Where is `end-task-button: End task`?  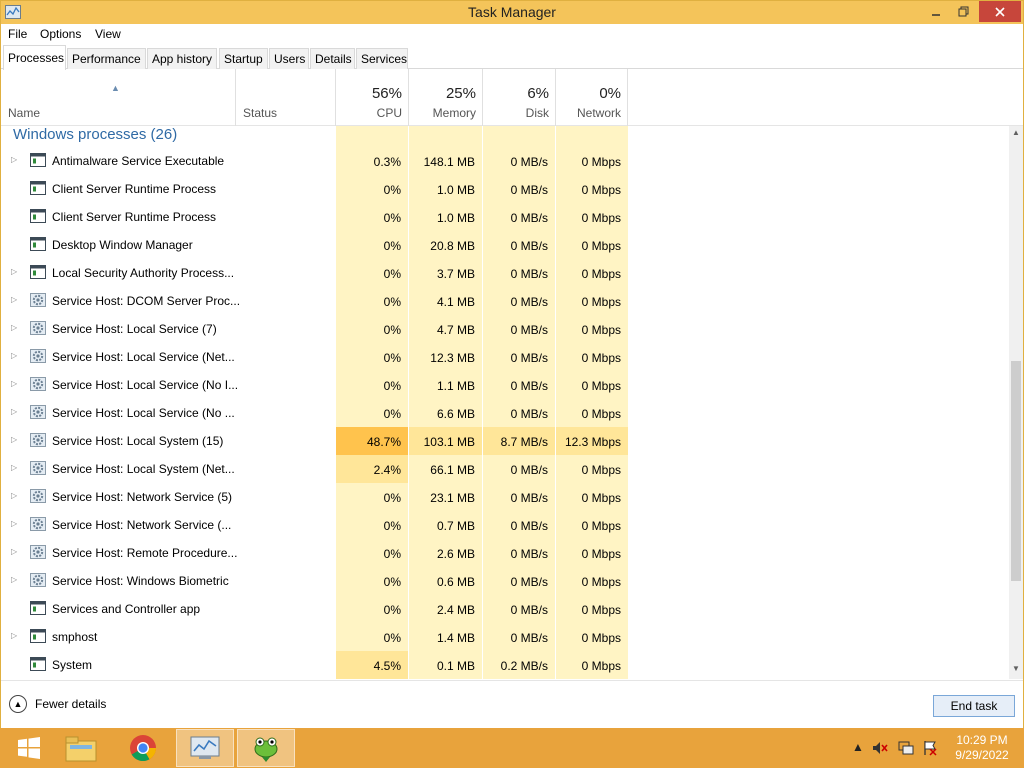 end-task-button: End task is located at coordinates (974, 706).